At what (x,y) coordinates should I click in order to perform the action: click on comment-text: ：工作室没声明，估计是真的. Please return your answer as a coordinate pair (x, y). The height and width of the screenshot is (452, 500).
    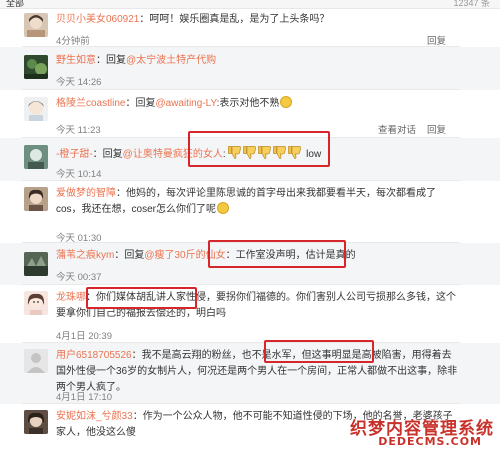
    Looking at the image, I should click on (290, 255).